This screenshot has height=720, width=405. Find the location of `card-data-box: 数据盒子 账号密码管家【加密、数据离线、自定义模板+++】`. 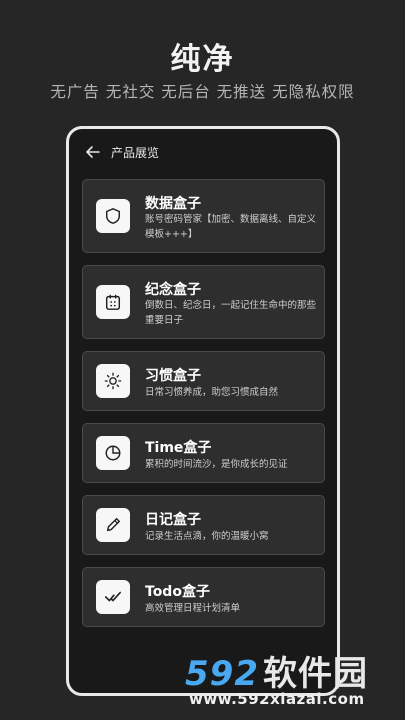

card-data-box: 数据盒子 账号密码管家【加密、数据离线、自定义模板+++】 is located at coordinates (203, 216).